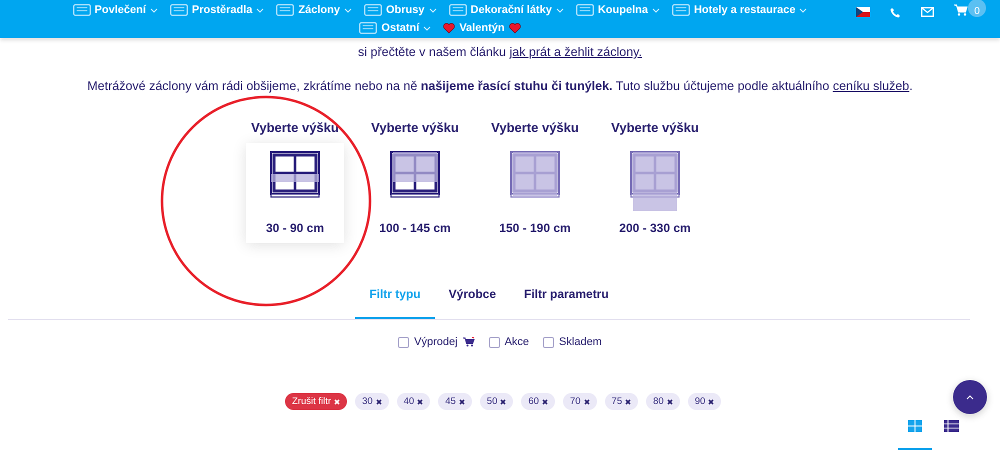  I want to click on window-icon, so click(655, 181).